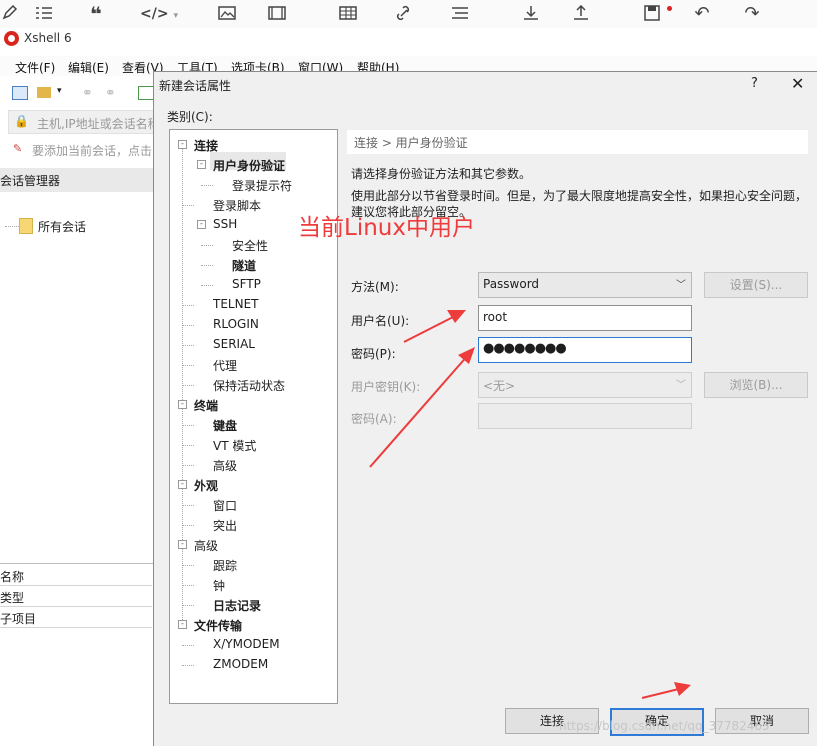  I want to click on method-select: Password ﹀, so click(585, 285).